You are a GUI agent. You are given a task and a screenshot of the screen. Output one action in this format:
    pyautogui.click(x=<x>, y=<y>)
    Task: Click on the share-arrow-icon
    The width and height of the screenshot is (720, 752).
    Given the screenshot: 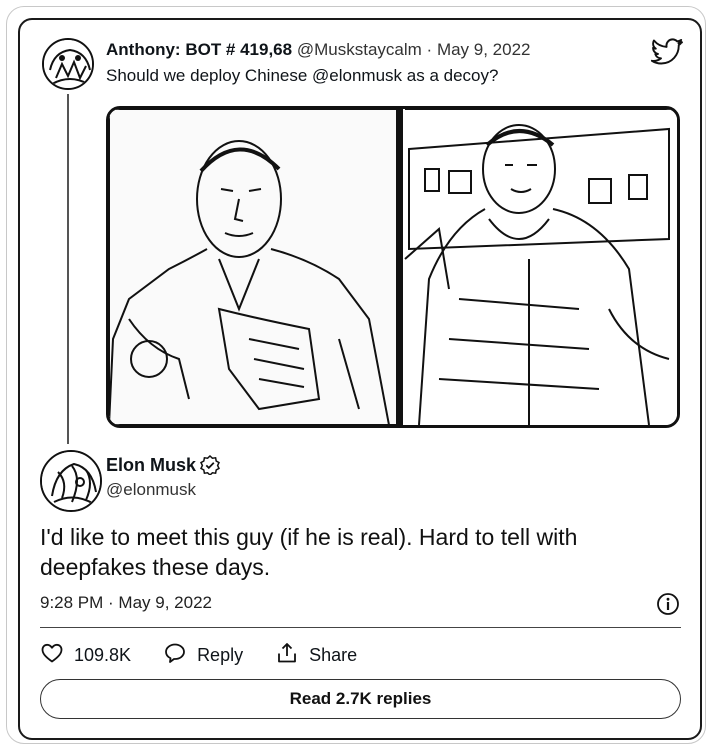 What is the action you would take?
    pyautogui.click(x=287, y=655)
    